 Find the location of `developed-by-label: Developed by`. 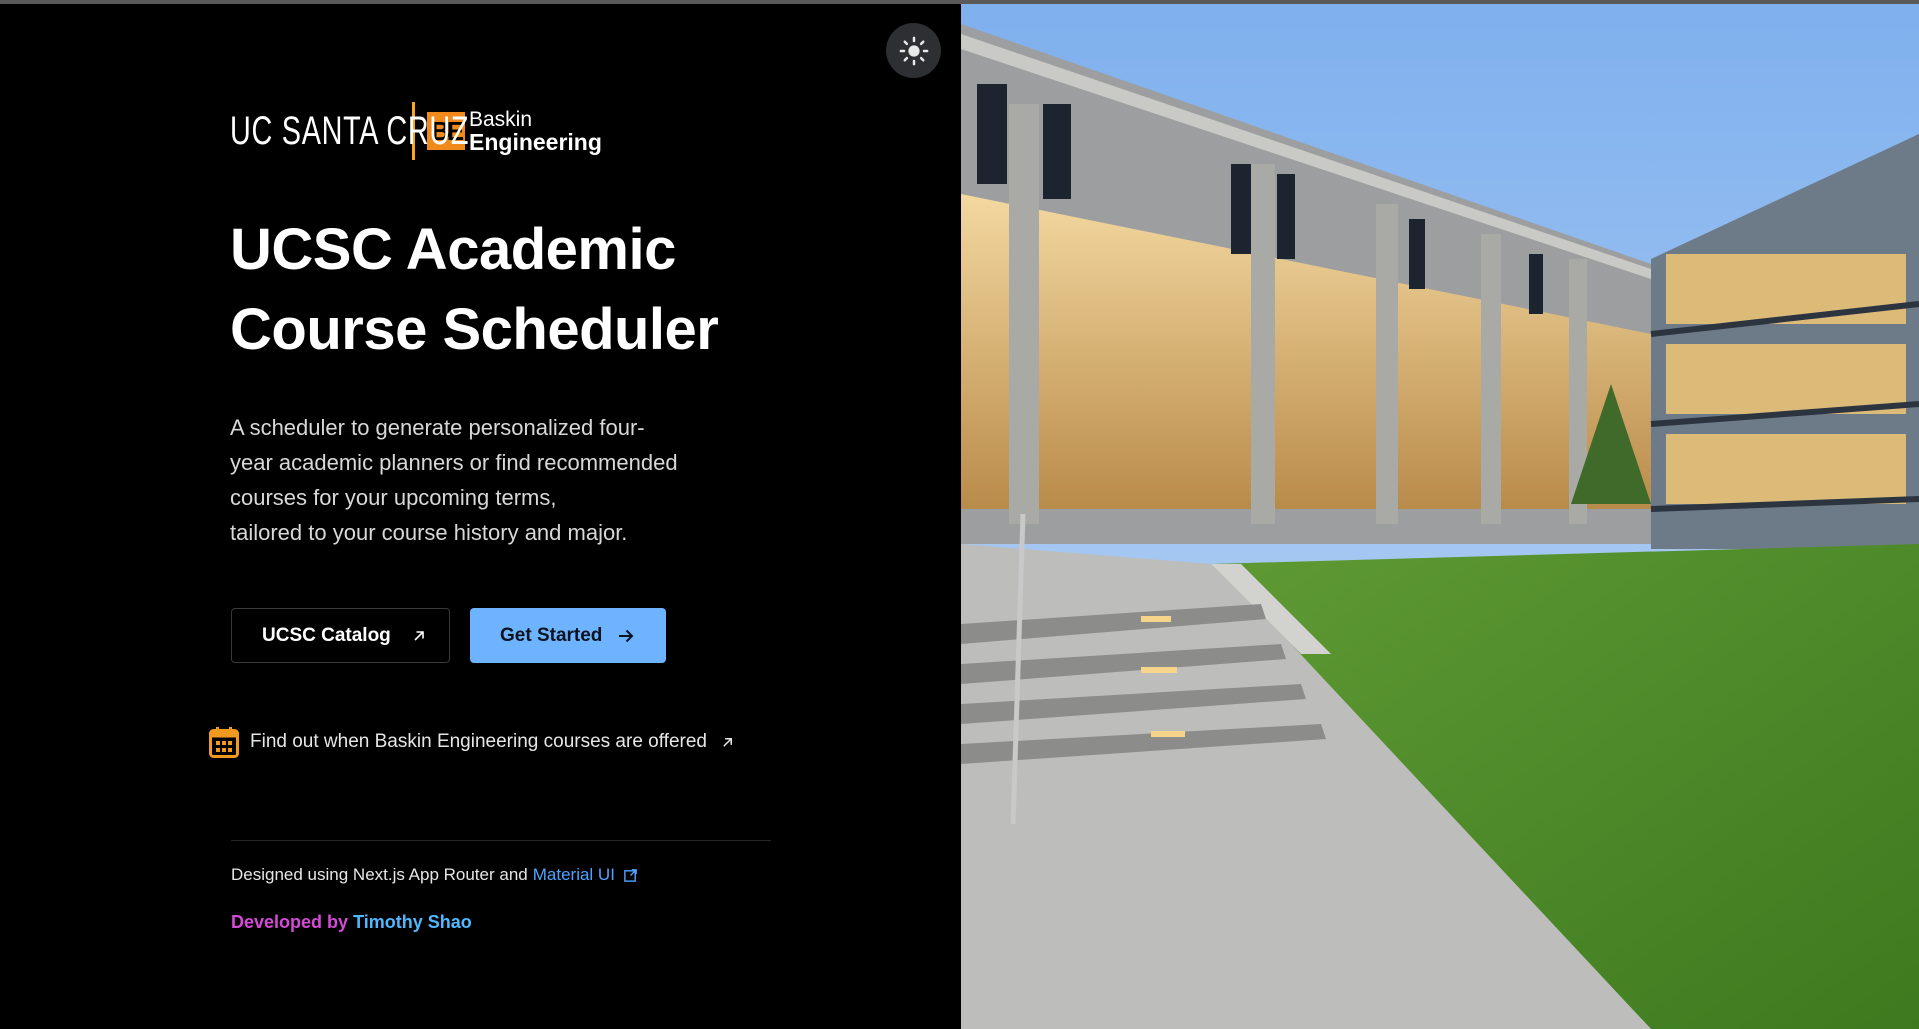

developed-by-label: Developed by is located at coordinates (290, 922).